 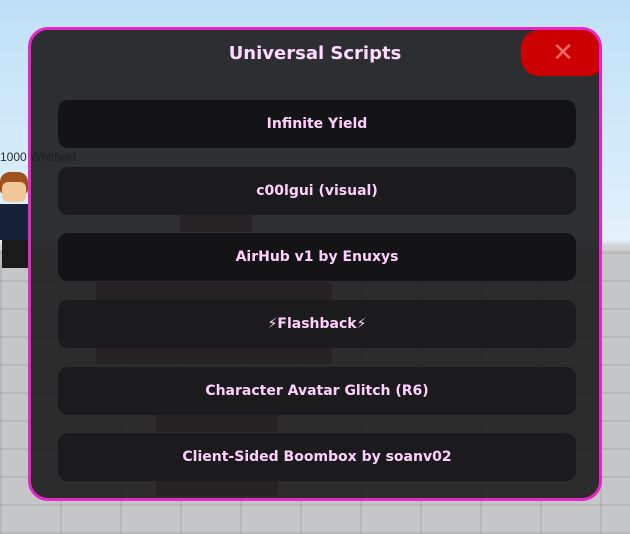 I want to click on script-button-c00lgui: c00lgui (visual), so click(x=317, y=191).